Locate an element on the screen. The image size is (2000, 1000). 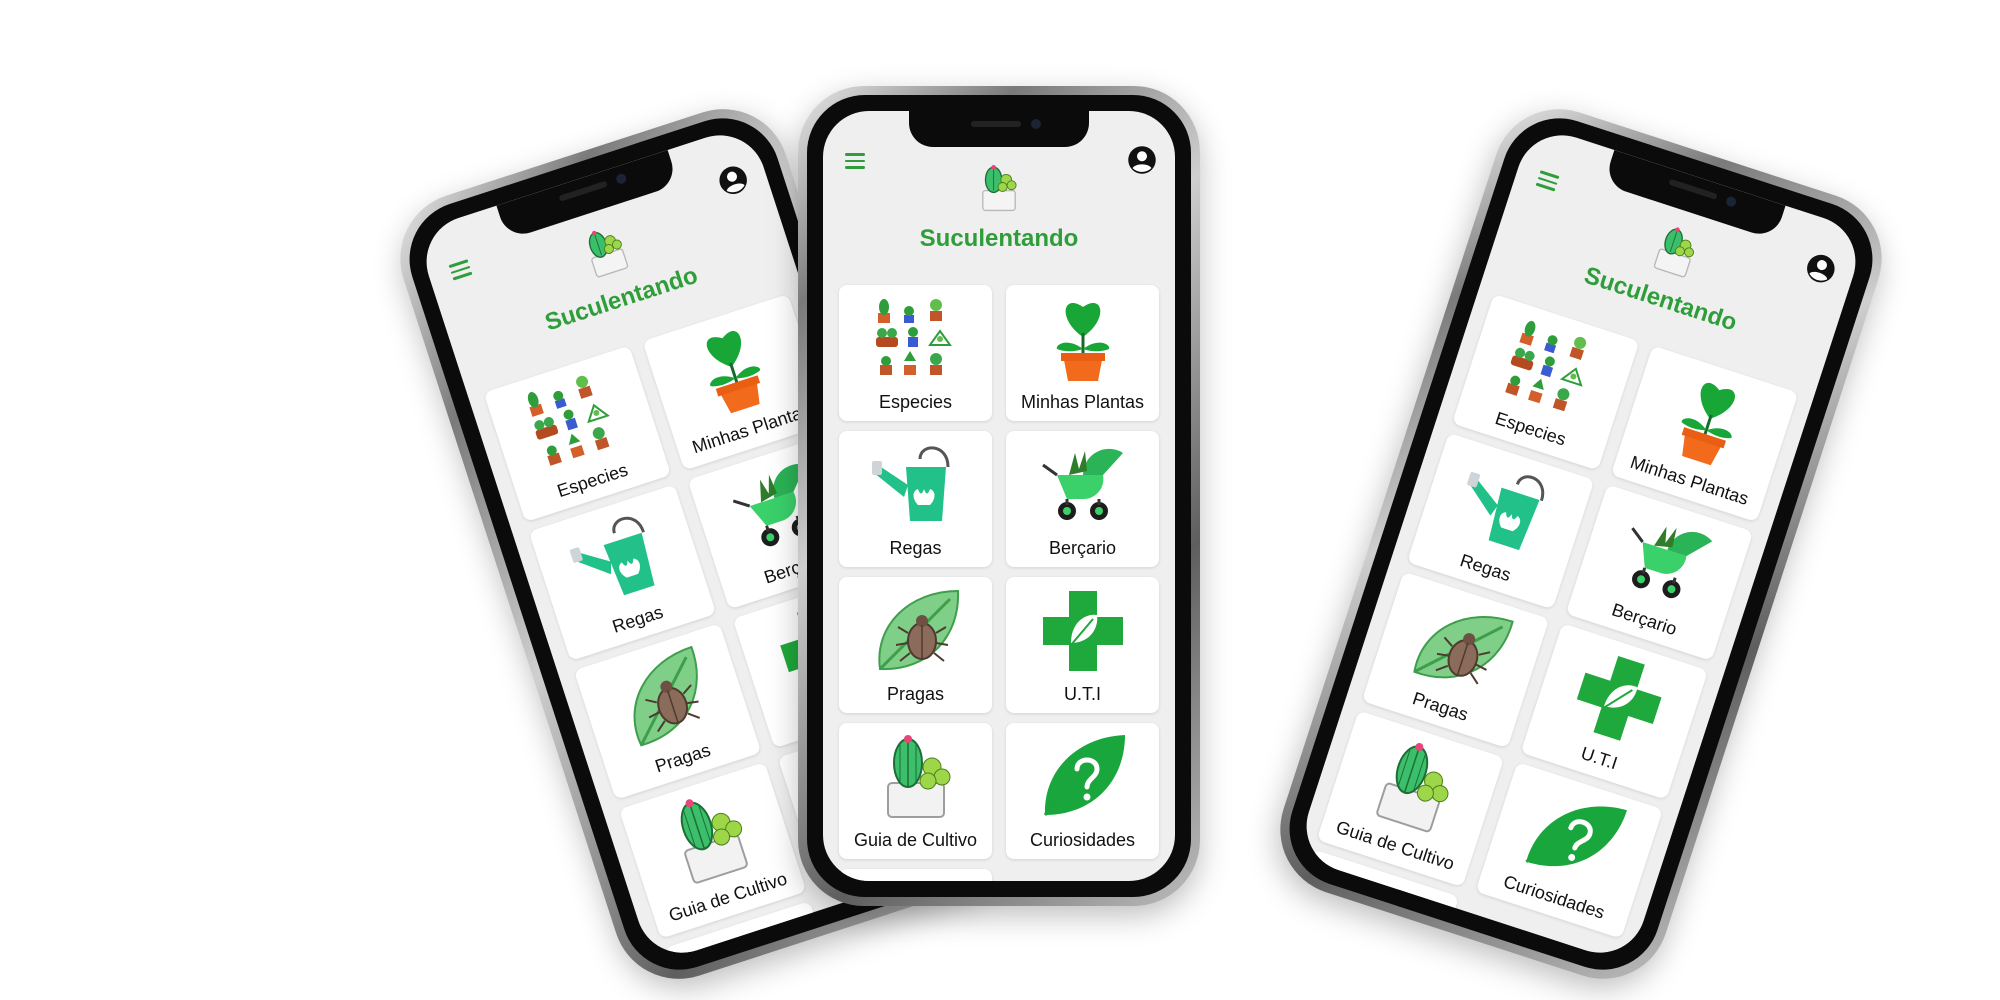
menu-card-u-t-i: U.T.I is located at coordinates (1082, 645).